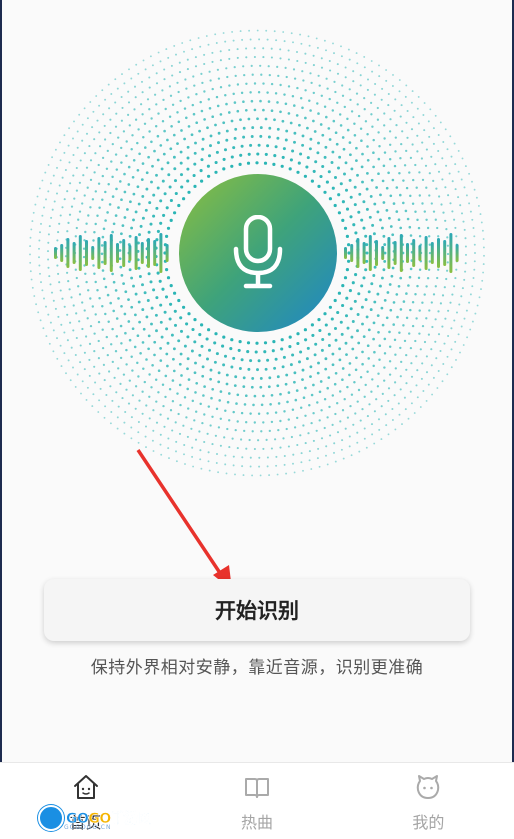 The image size is (514, 839). What do you see at coordinates (257, 610) in the screenshot?
I see `start-recognition-button: 开始识别` at bounding box center [257, 610].